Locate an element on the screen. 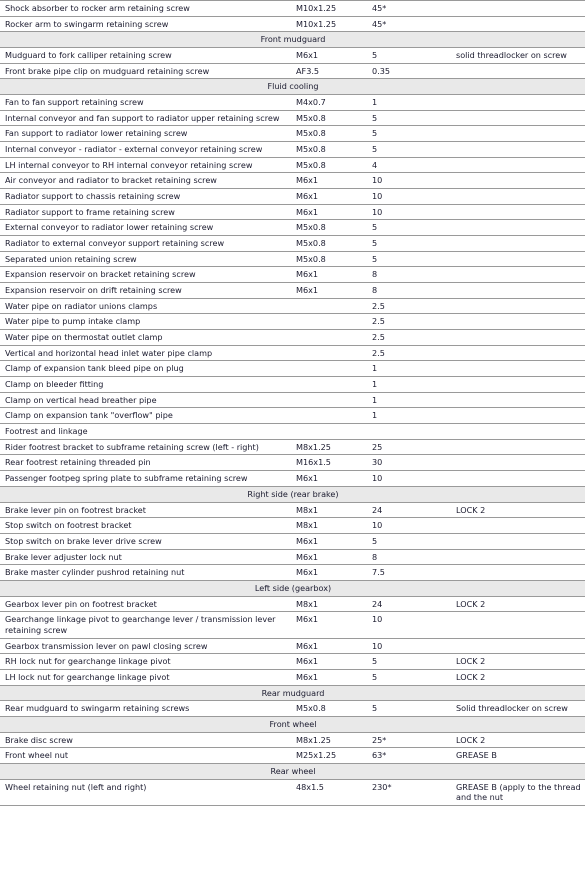 This screenshot has height=889, width=585. row-description: Brake lever adjuster lock nut is located at coordinates (145, 557).